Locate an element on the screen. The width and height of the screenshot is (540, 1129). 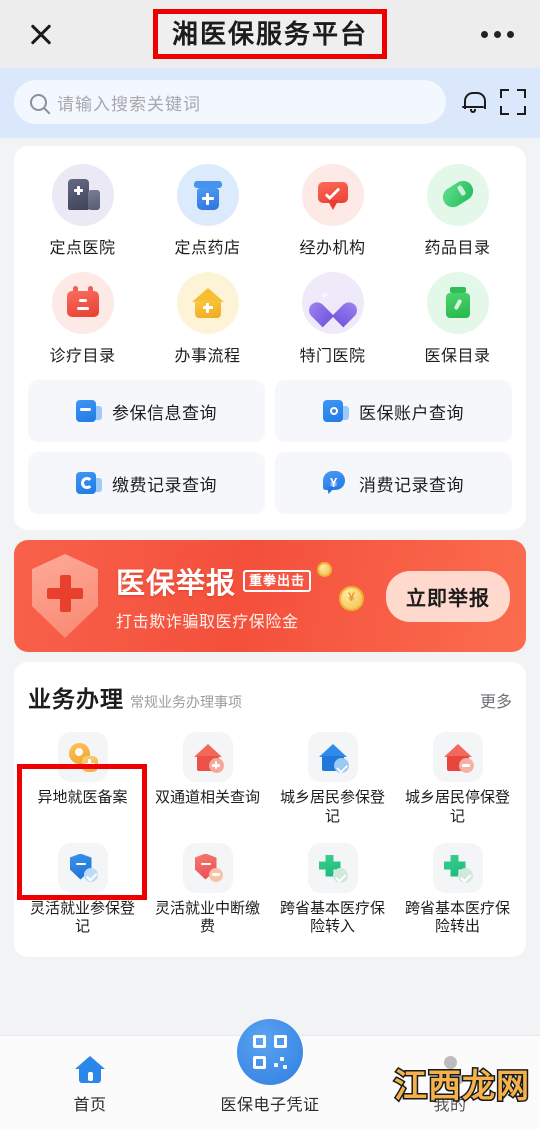
house-red-icon is located at coordinates (207, 757).